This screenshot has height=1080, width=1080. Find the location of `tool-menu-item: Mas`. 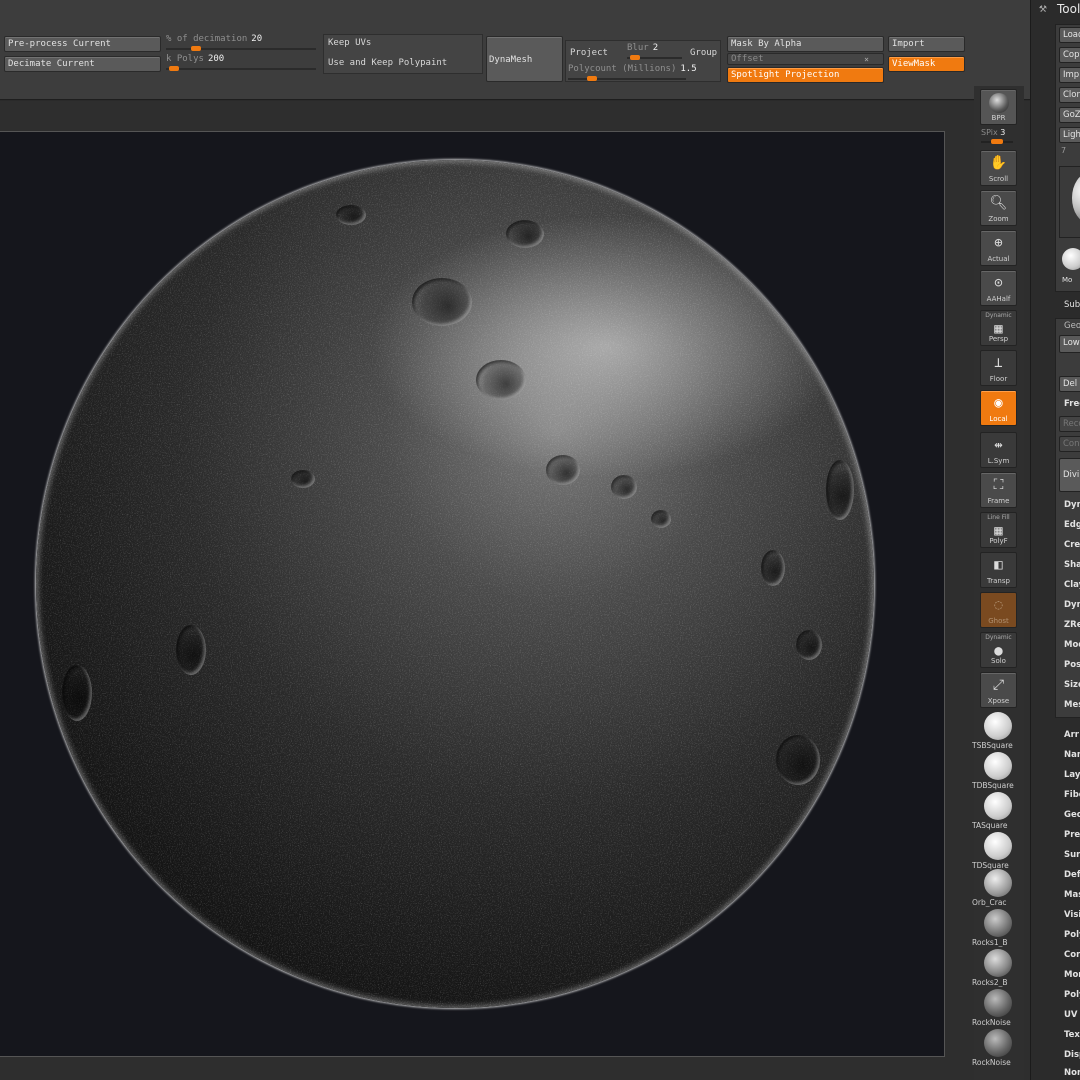

tool-menu-item: Mas is located at coordinates (1072, 895).